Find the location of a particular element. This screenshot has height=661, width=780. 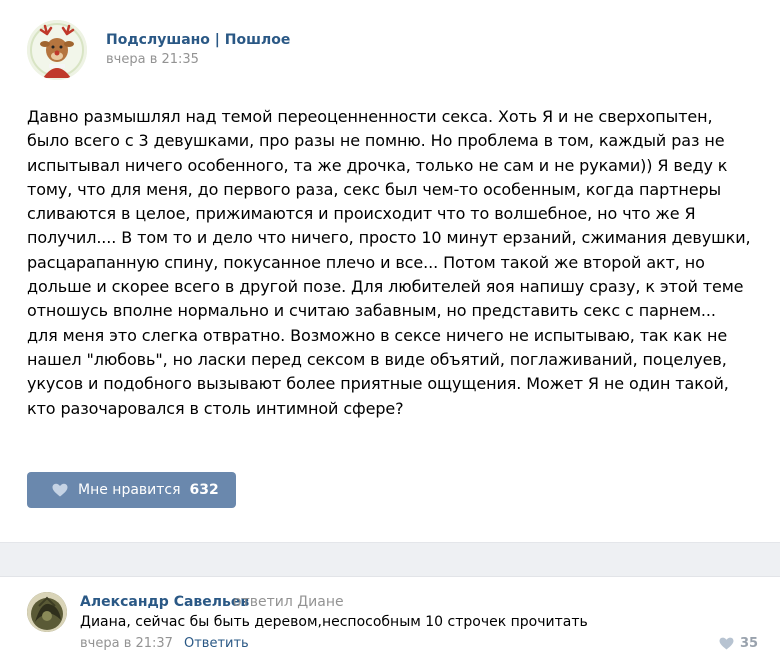

commenter-name: Александр Савельев is located at coordinates (164, 602).